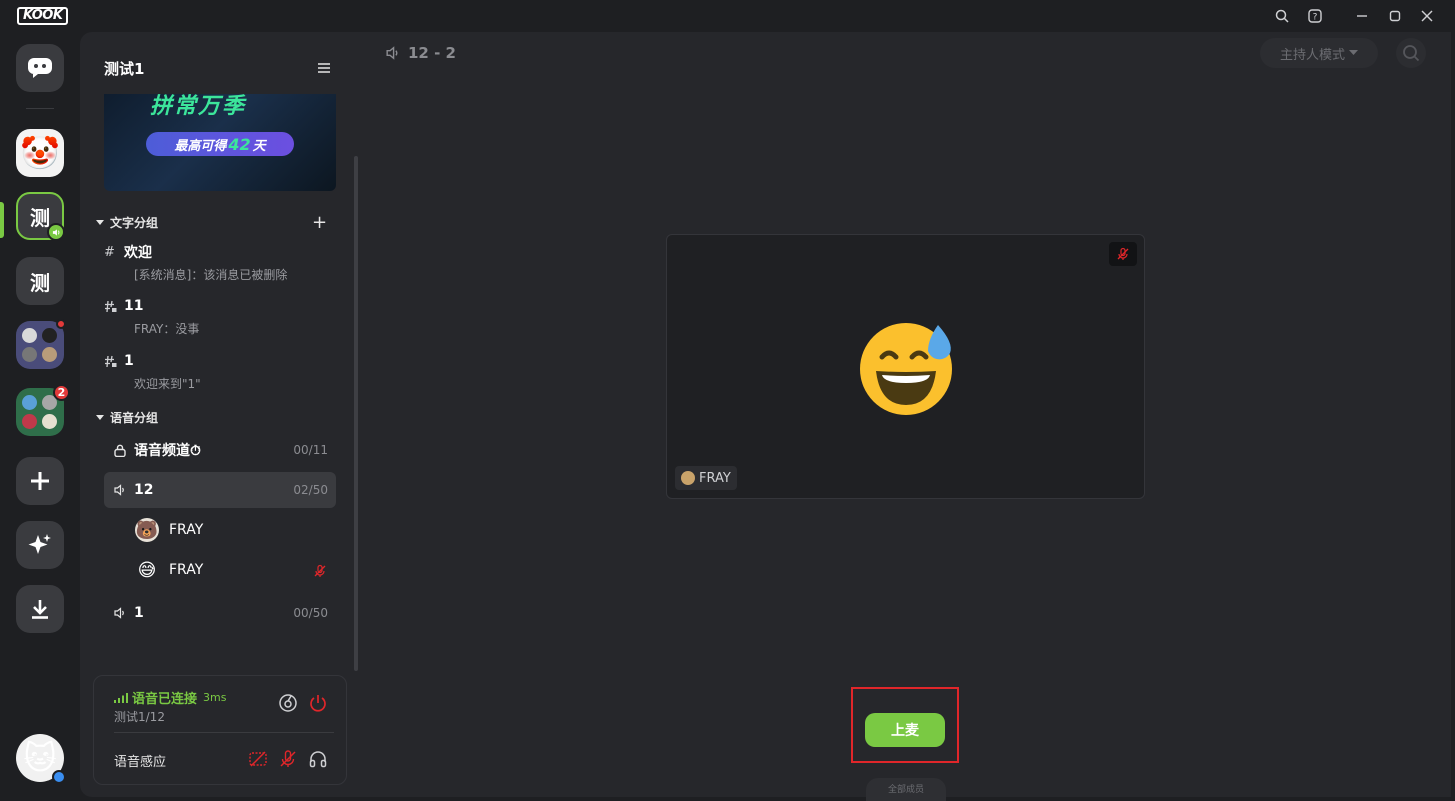 This screenshot has height=801, width=1455. I want to click on text-channel-1: 1 欢迎来到"1", so click(220, 371).